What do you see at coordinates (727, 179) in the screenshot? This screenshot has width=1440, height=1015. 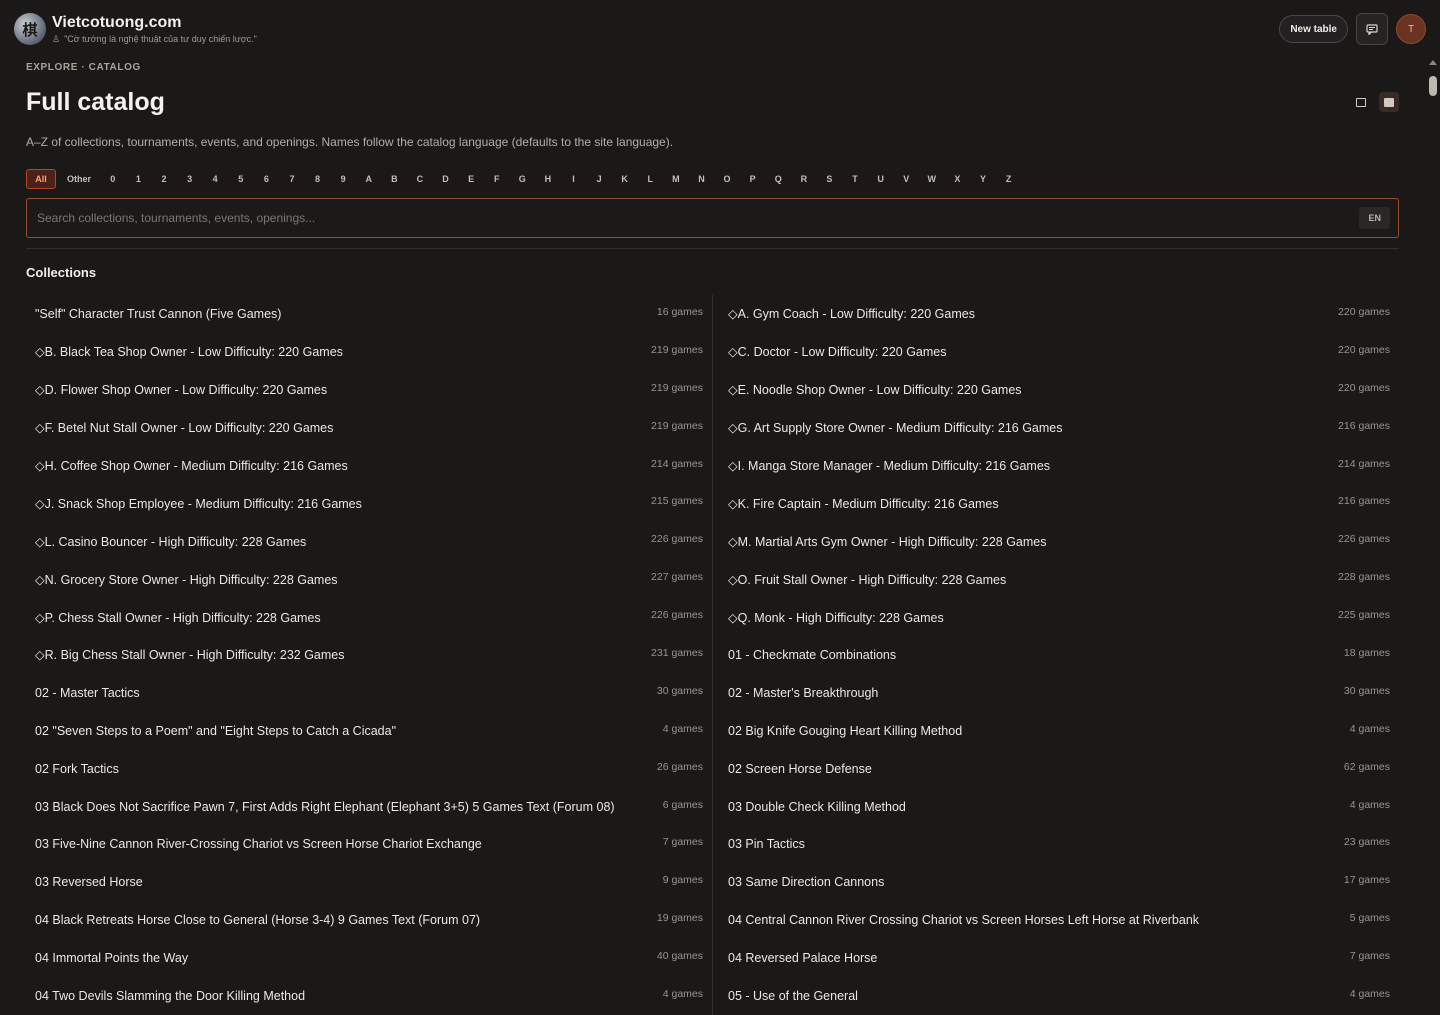 I see `letter-filter-o: O` at bounding box center [727, 179].